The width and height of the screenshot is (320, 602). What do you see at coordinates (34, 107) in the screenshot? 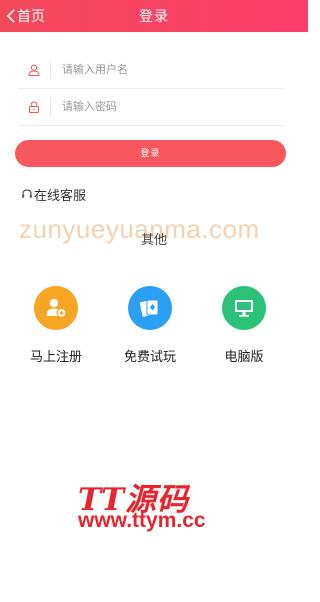
I see `lock-icon` at bounding box center [34, 107].